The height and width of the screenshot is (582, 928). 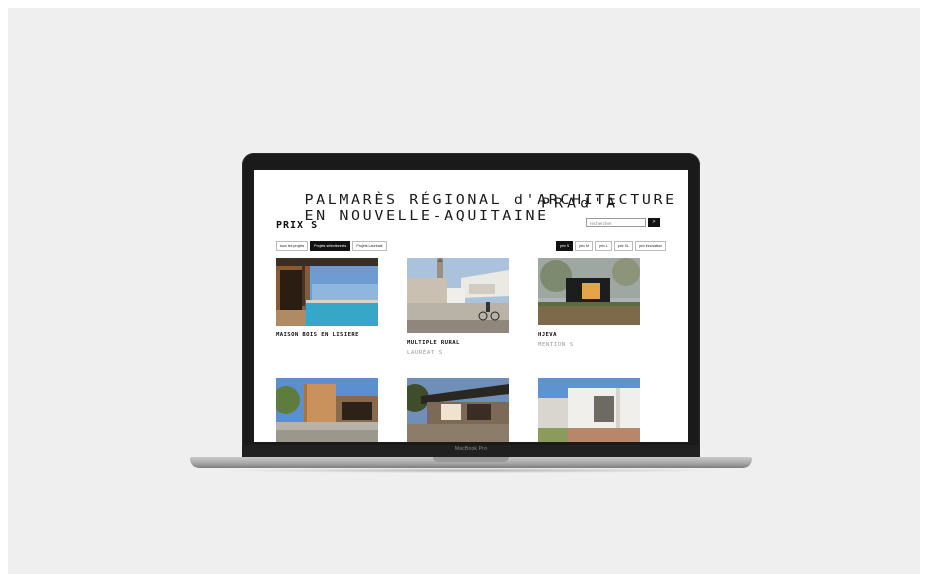 I want to click on prize-filter-innovation: prix innovation, so click(x=650, y=246).